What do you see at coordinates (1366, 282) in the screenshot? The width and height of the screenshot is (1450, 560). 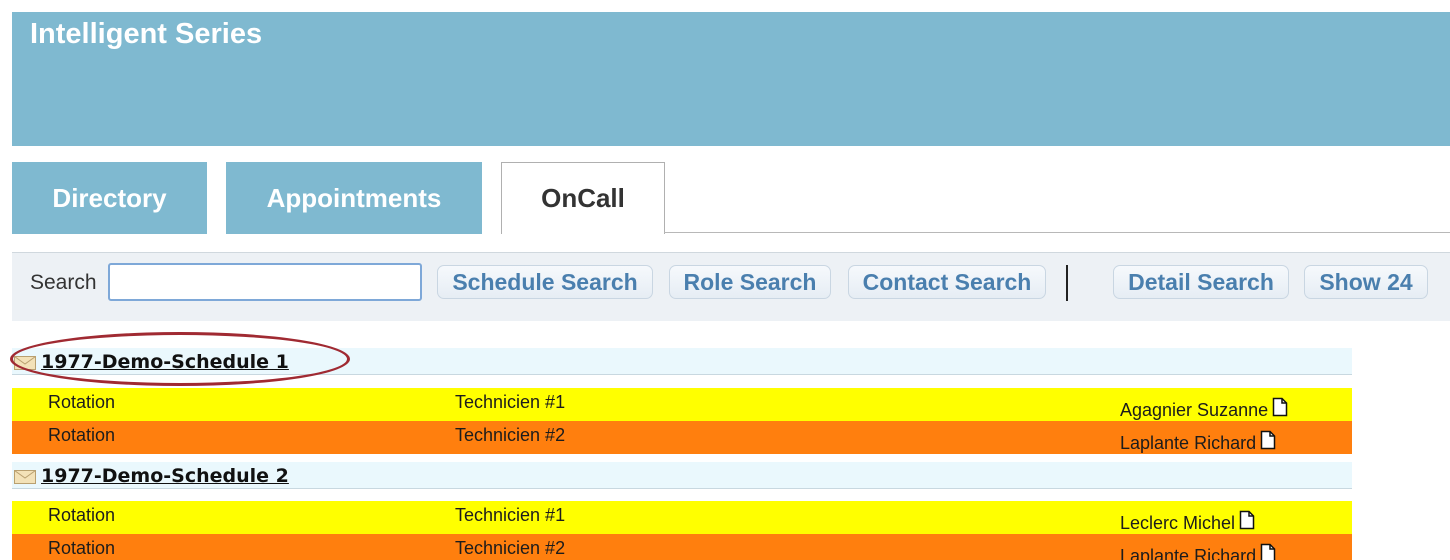 I see `show-24-button: Show 24` at bounding box center [1366, 282].